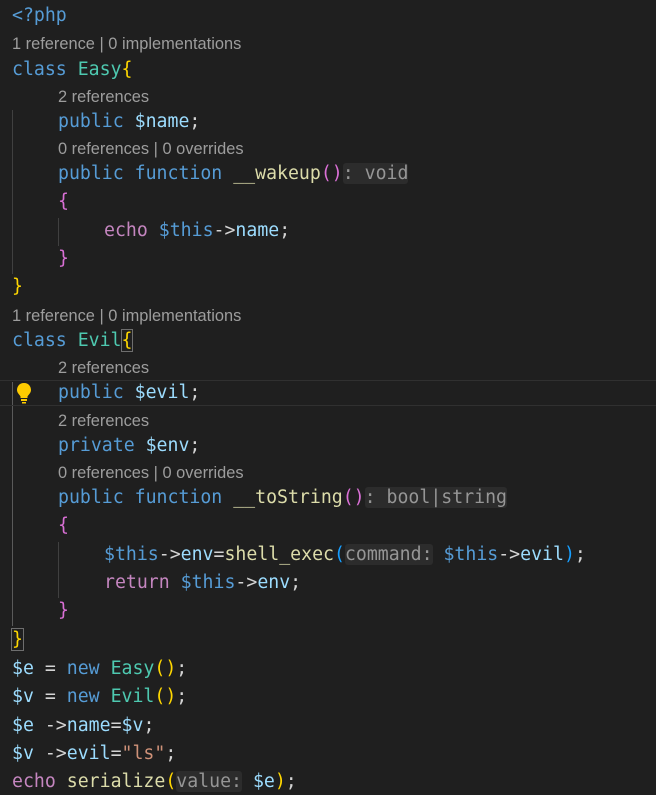  What do you see at coordinates (435, 497) in the screenshot?
I see `inlay-hint-return-type: : bool|string` at bounding box center [435, 497].